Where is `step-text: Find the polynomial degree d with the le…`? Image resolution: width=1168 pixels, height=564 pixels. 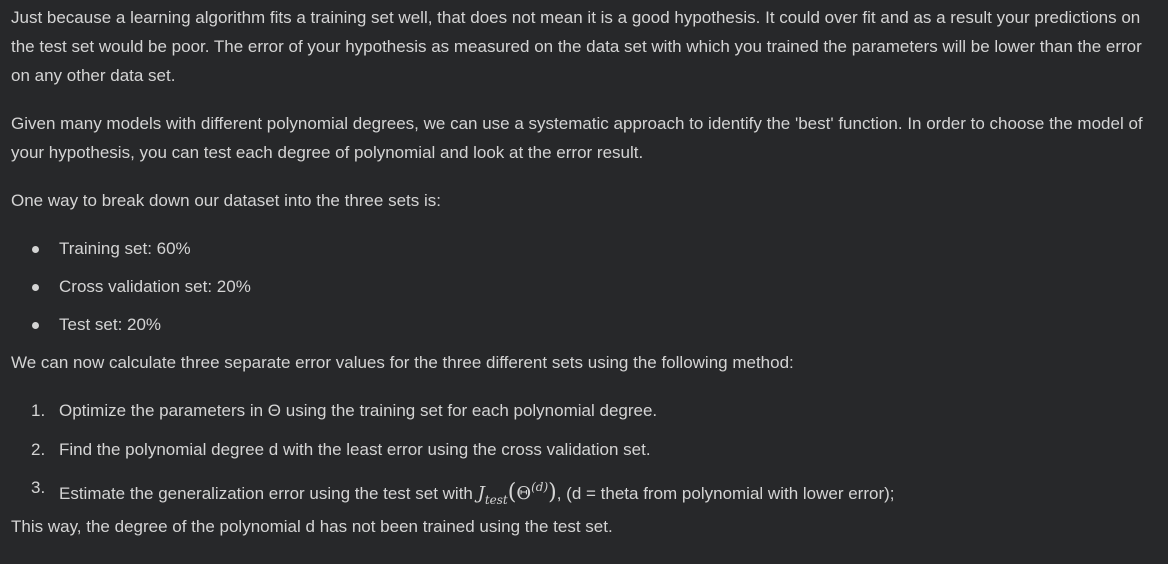 step-text: Find the polynomial degree d with the le… is located at coordinates (355, 449).